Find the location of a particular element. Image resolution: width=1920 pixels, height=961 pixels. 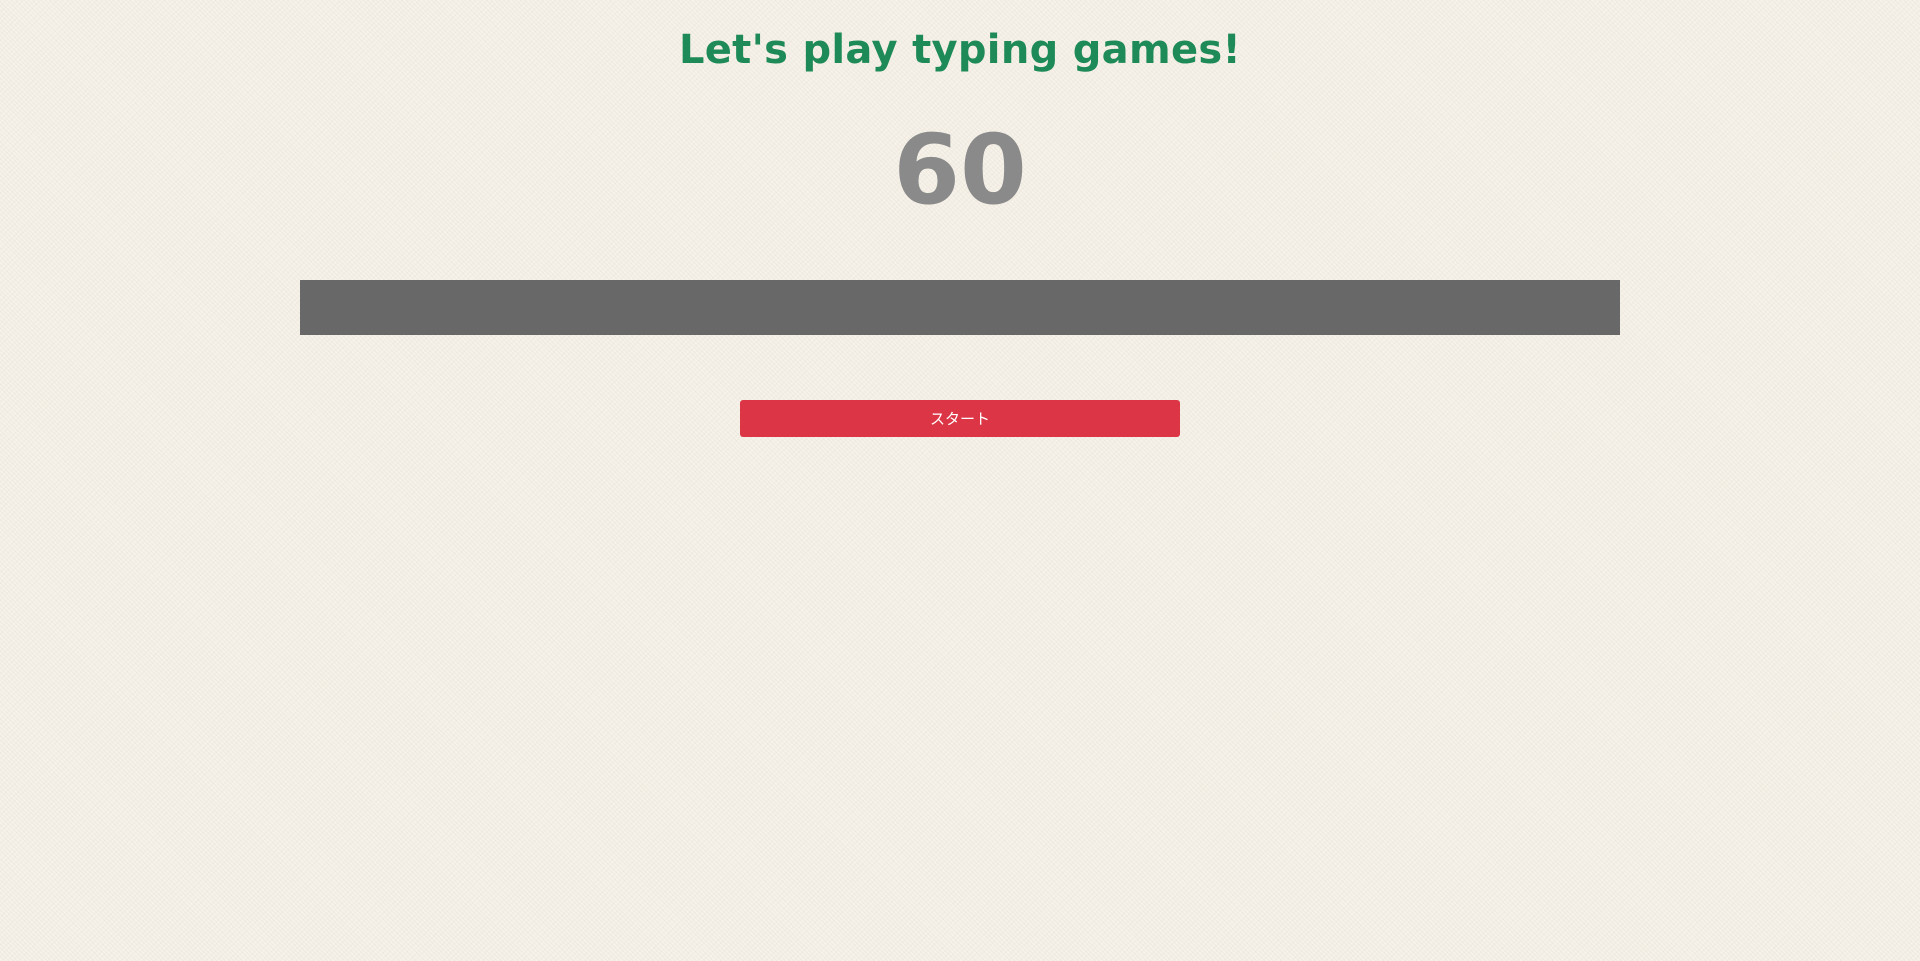

page-title: Let's play typing games! is located at coordinates (960, 50).